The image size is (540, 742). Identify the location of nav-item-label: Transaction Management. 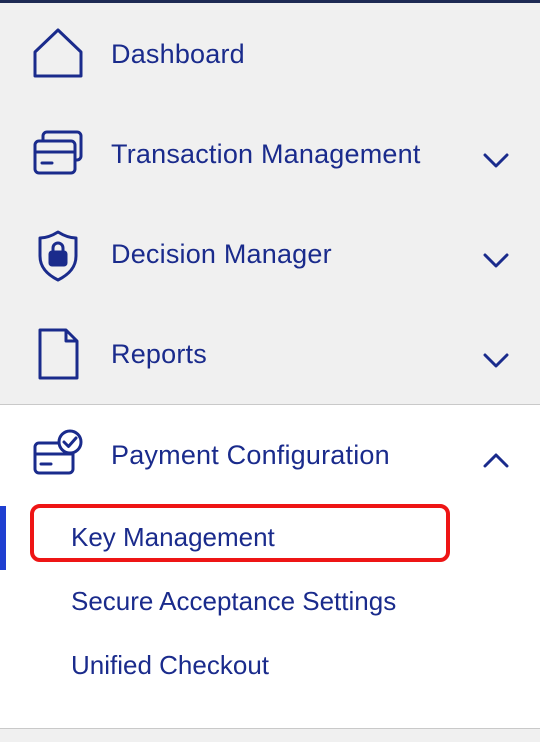
(266, 154).